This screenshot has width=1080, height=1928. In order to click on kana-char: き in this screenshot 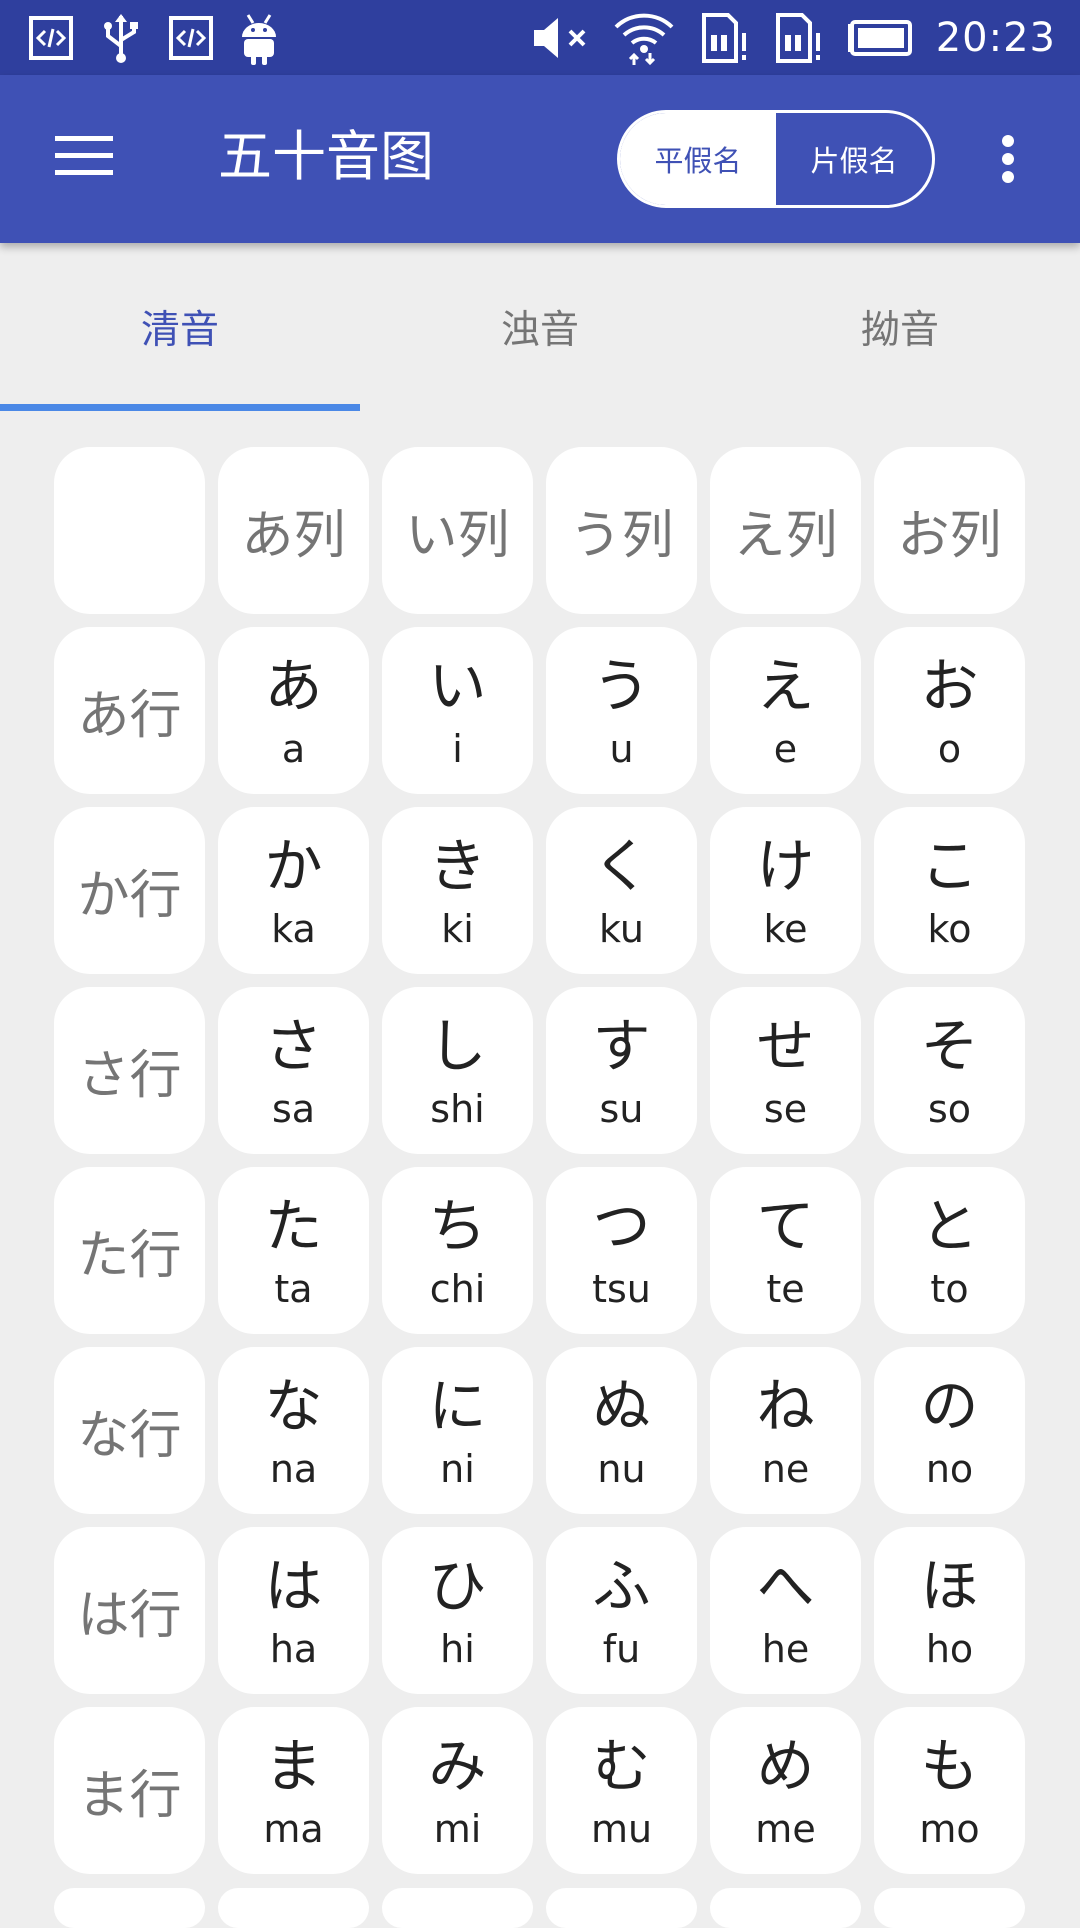, I will do `click(457, 865)`.